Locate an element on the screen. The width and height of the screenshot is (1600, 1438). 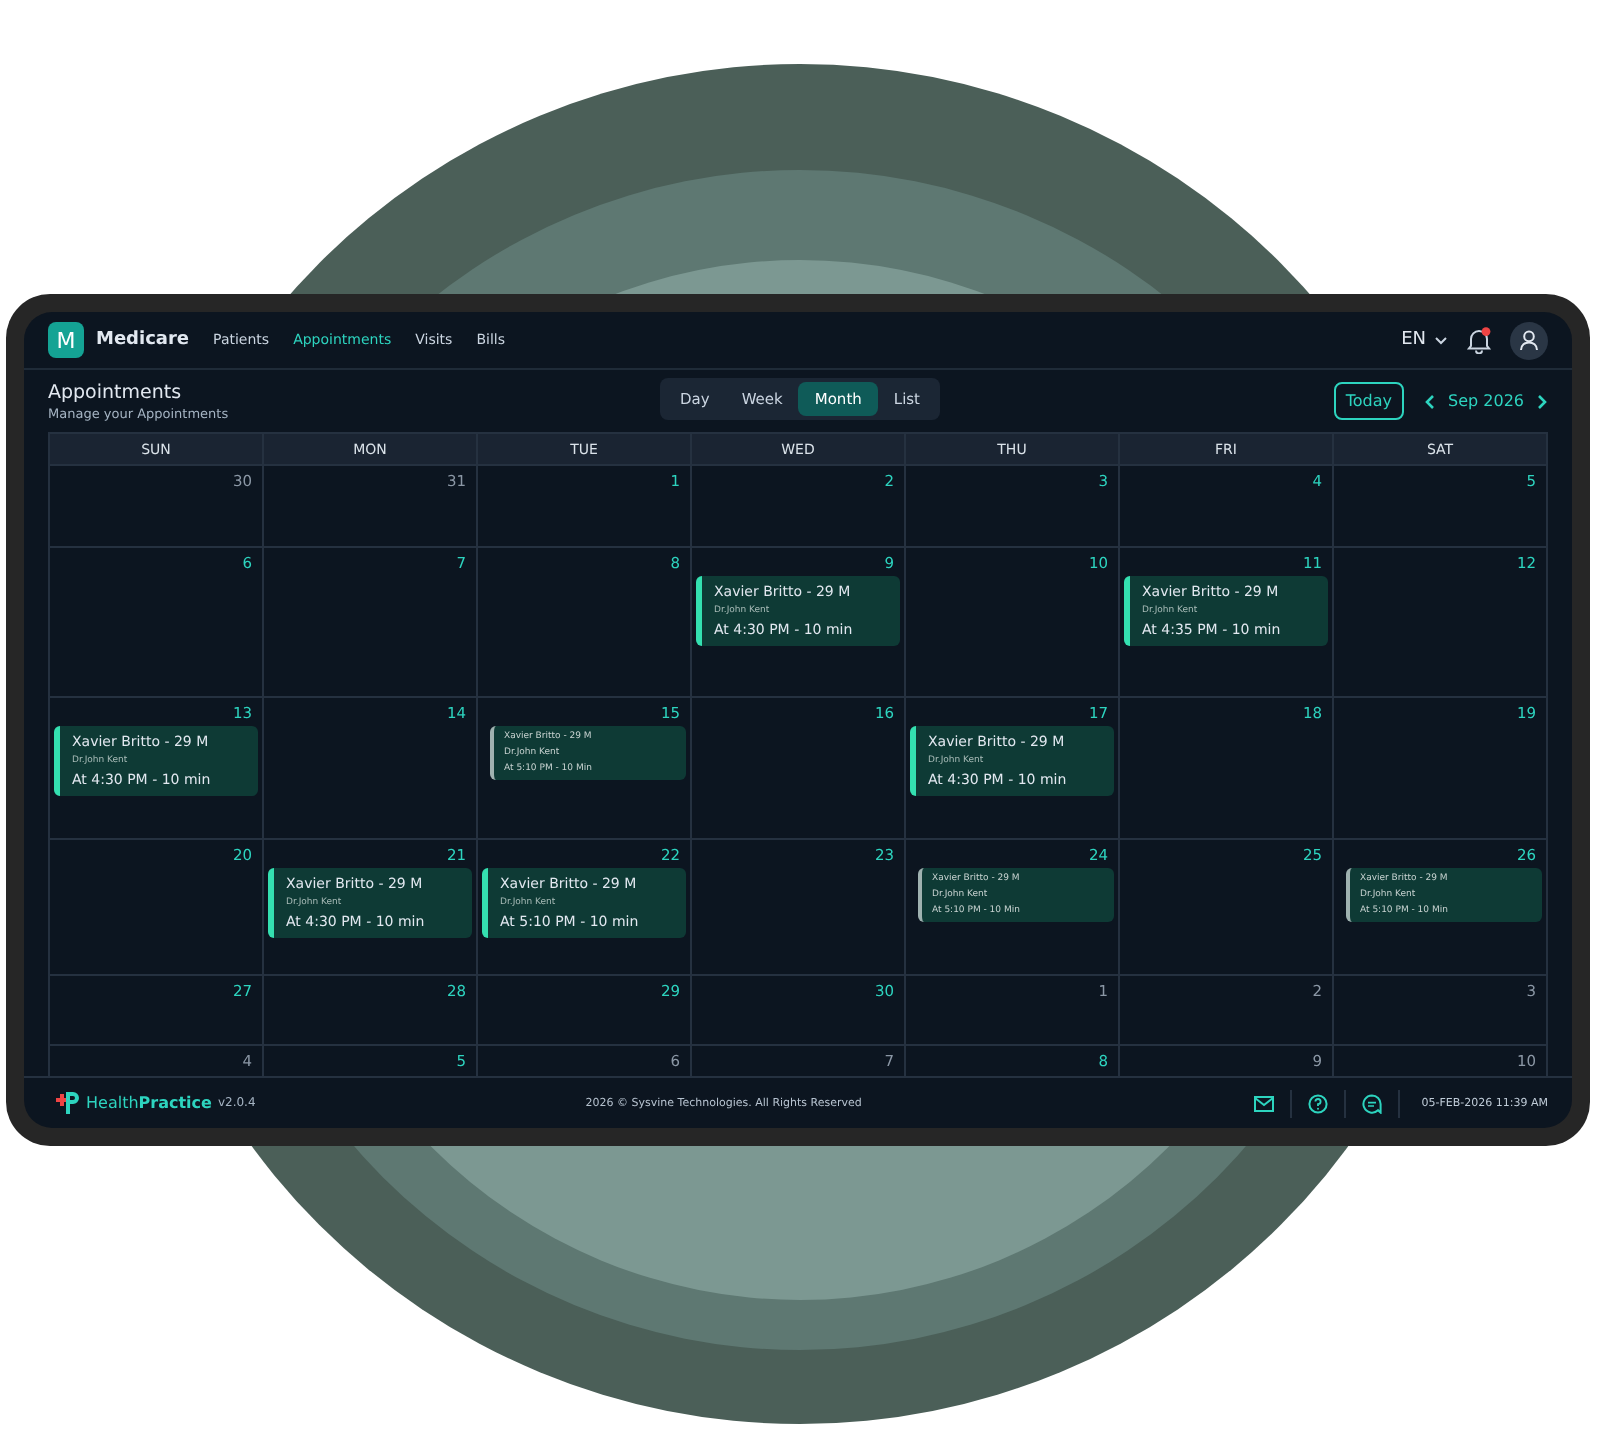
medical-cross-logo-icon is located at coordinates (66, 1103).